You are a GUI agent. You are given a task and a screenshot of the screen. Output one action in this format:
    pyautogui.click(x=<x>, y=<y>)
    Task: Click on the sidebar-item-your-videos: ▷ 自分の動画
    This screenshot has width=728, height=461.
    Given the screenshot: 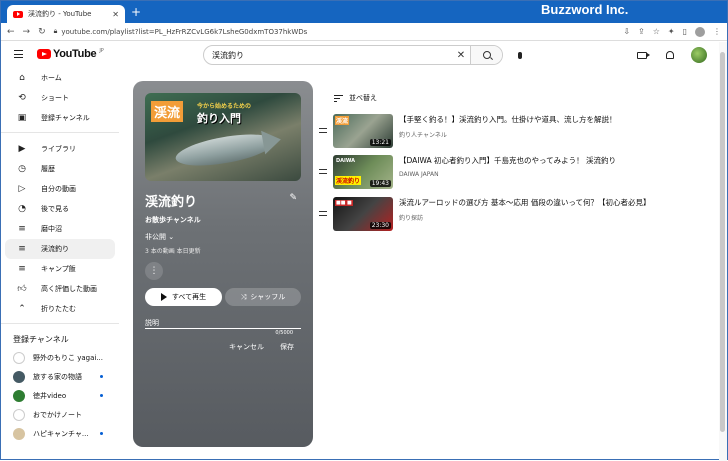 What is the action you would take?
    pyautogui.click(x=60, y=189)
    